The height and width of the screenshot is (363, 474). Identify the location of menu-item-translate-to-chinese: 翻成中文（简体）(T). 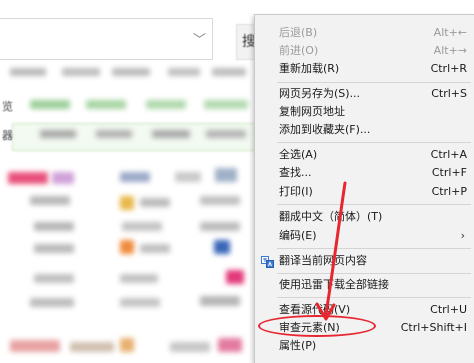
(364, 217).